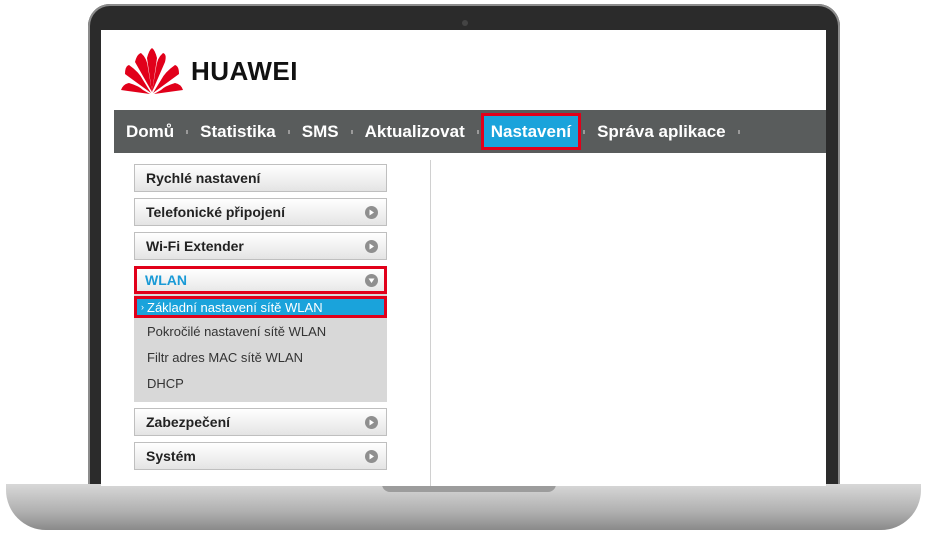 The image size is (927, 537). I want to click on active-marker-icon: ›, so click(142, 307).